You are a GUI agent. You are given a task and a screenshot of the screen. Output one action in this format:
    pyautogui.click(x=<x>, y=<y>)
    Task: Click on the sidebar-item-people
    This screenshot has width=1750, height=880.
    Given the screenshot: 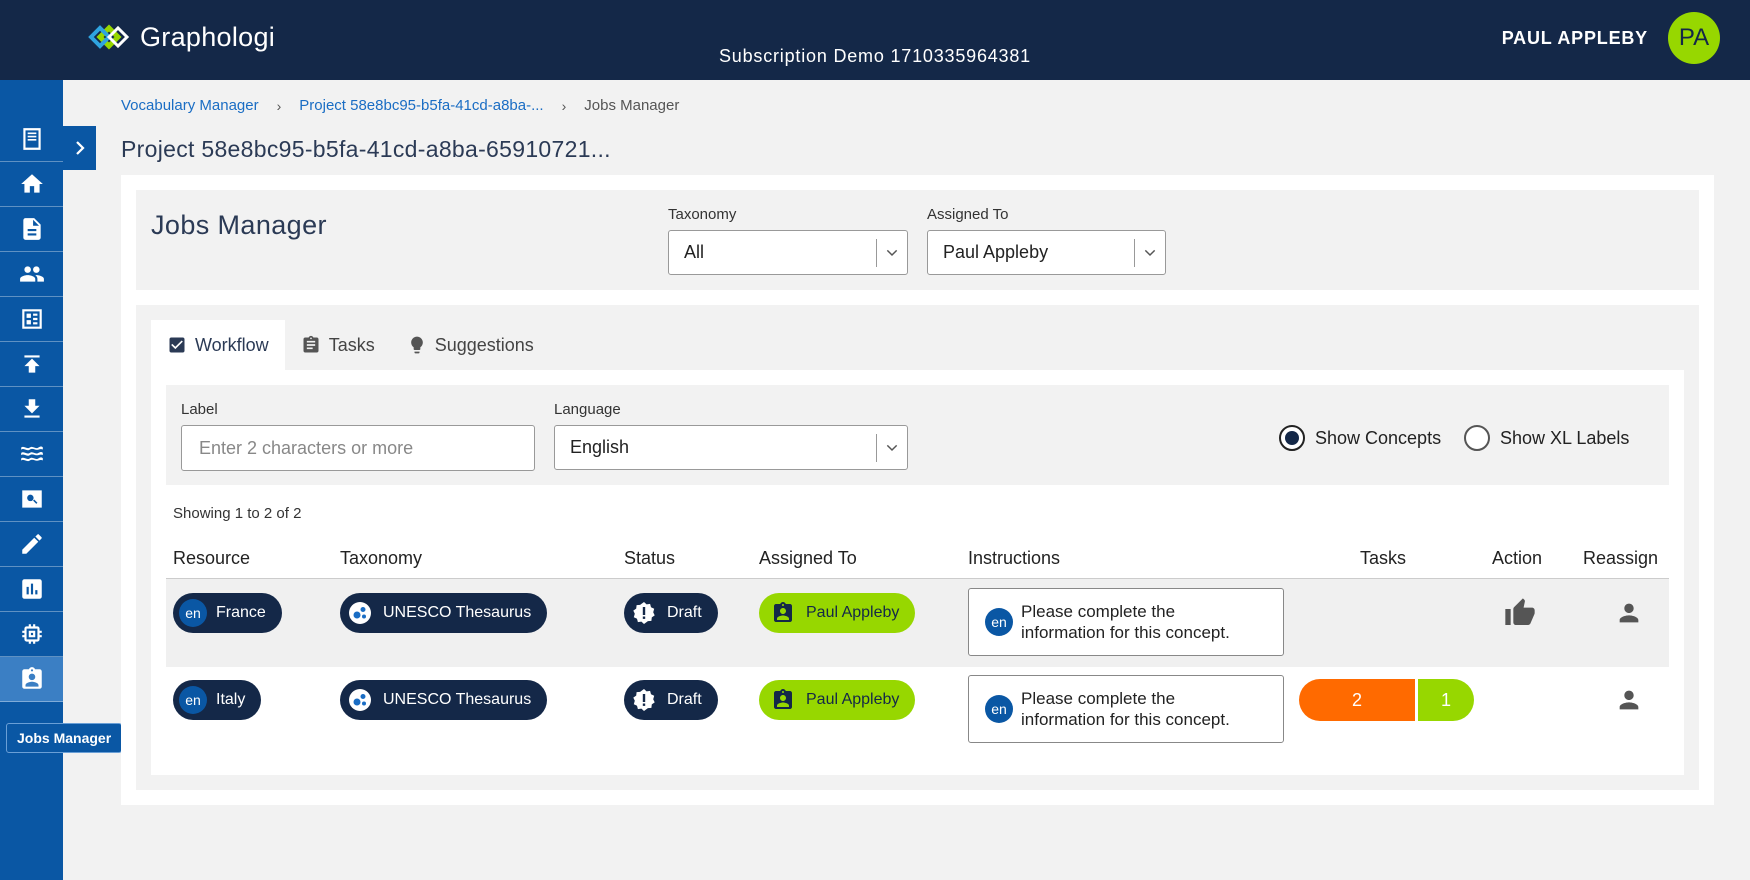 What is the action you would take?
    pyautogui.click(x=31, y=274)
    